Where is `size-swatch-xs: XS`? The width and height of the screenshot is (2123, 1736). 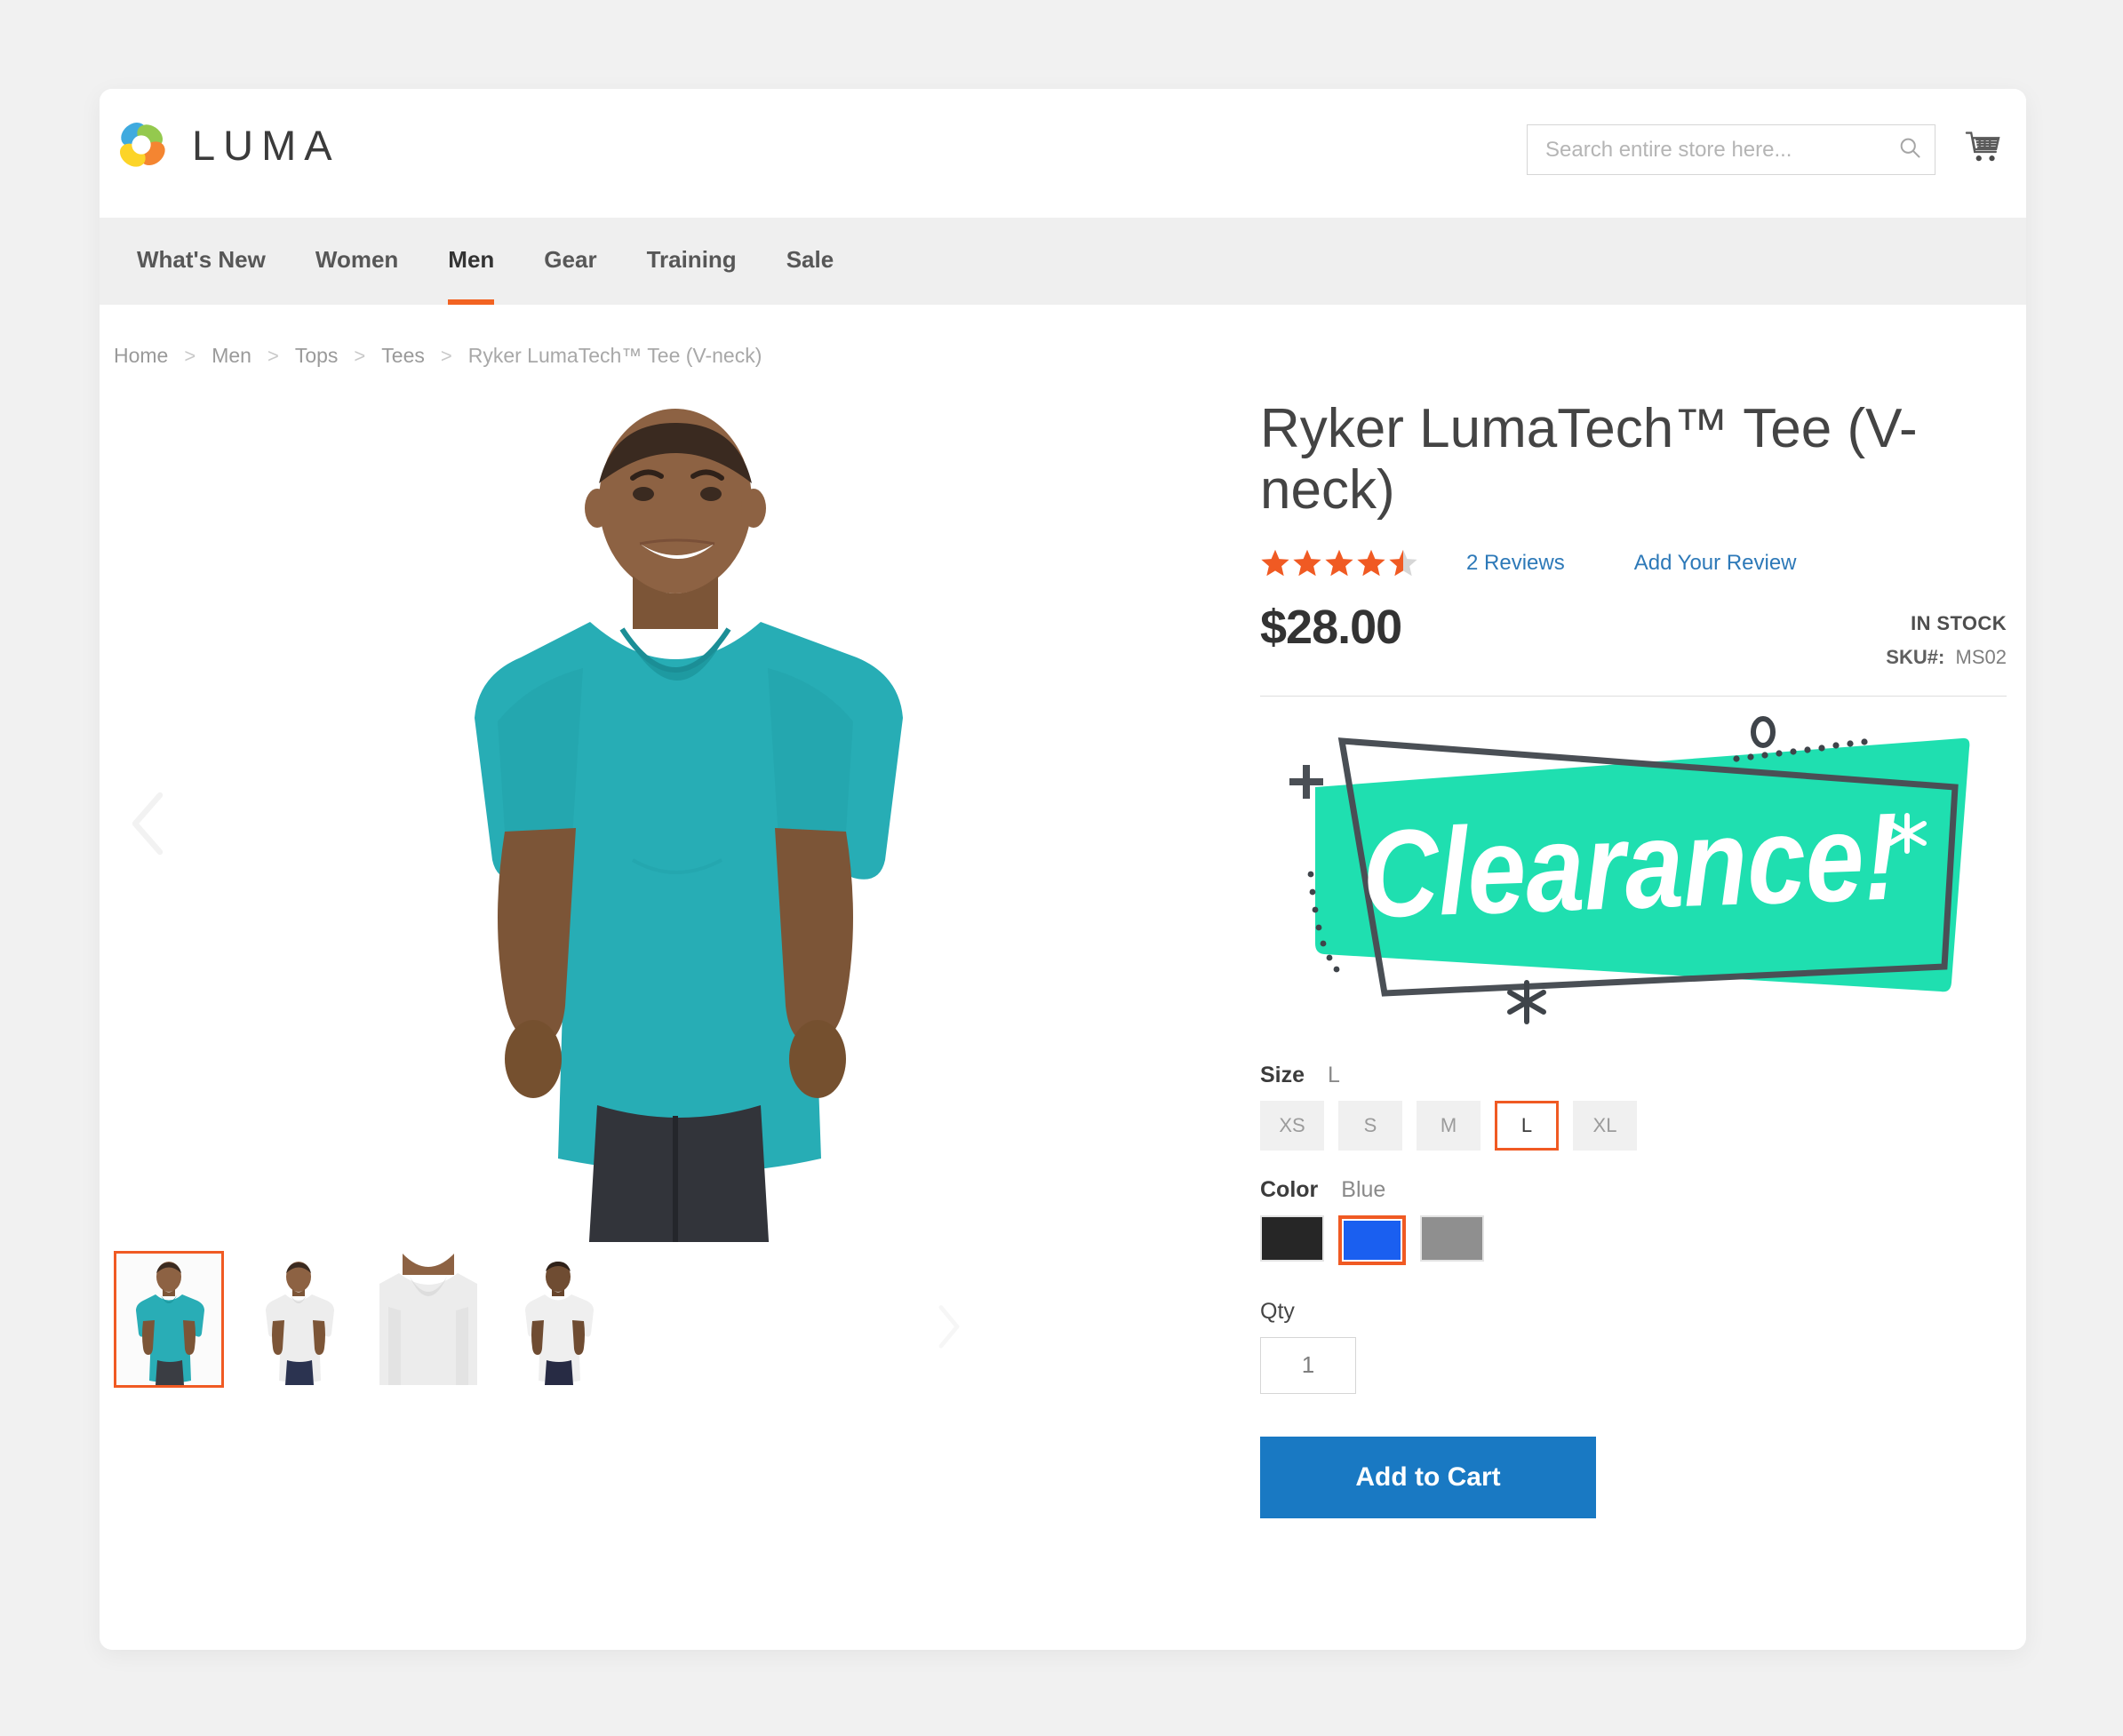 size-swatch-xs: XS is located at coordinates (1292, 1125).